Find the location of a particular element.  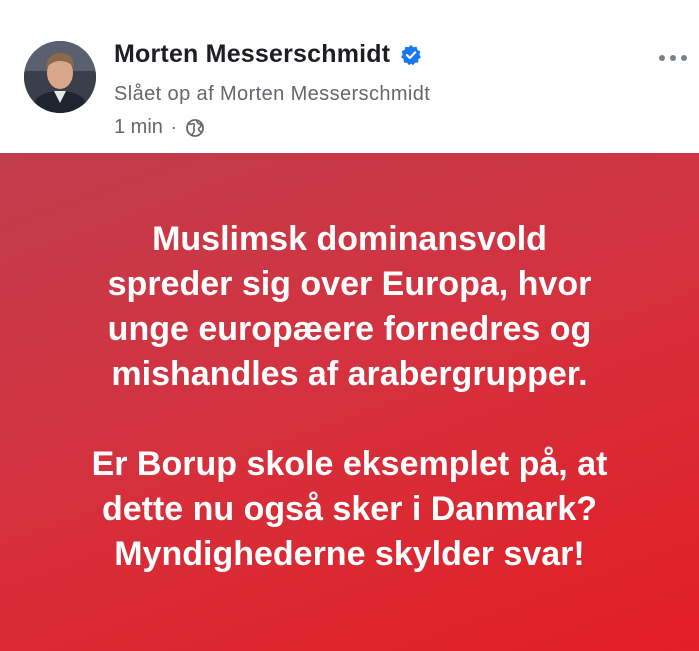

avatar-photo is located at coordinates (60, 77).